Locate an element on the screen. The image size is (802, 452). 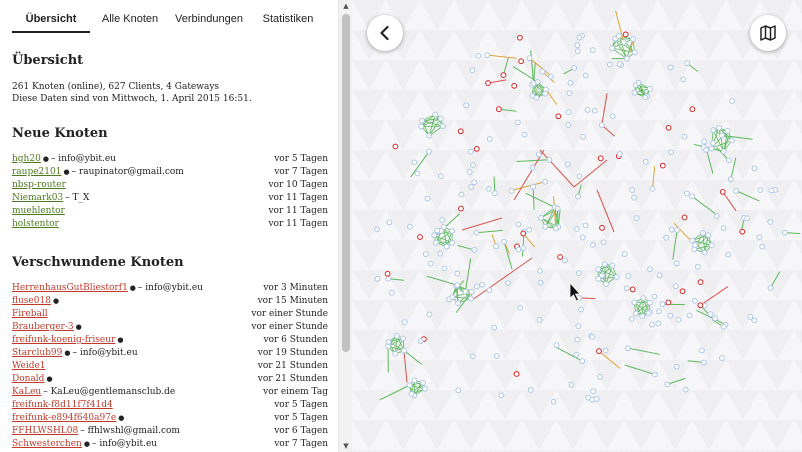
node-link: Brauberger-3 is located at coordinates (43, 327).